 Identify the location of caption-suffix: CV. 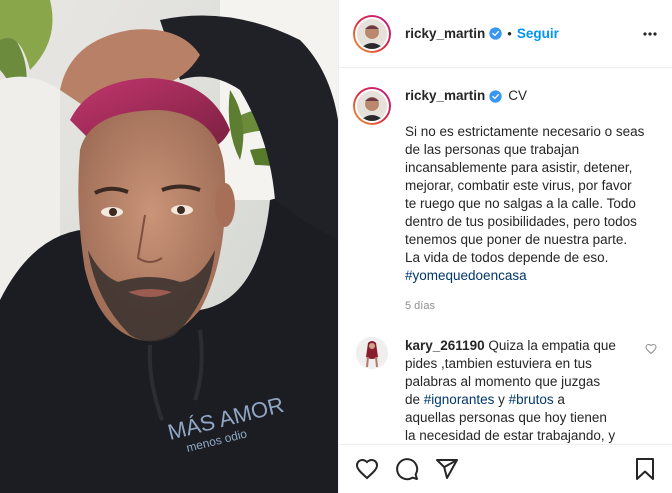
(518, 95).